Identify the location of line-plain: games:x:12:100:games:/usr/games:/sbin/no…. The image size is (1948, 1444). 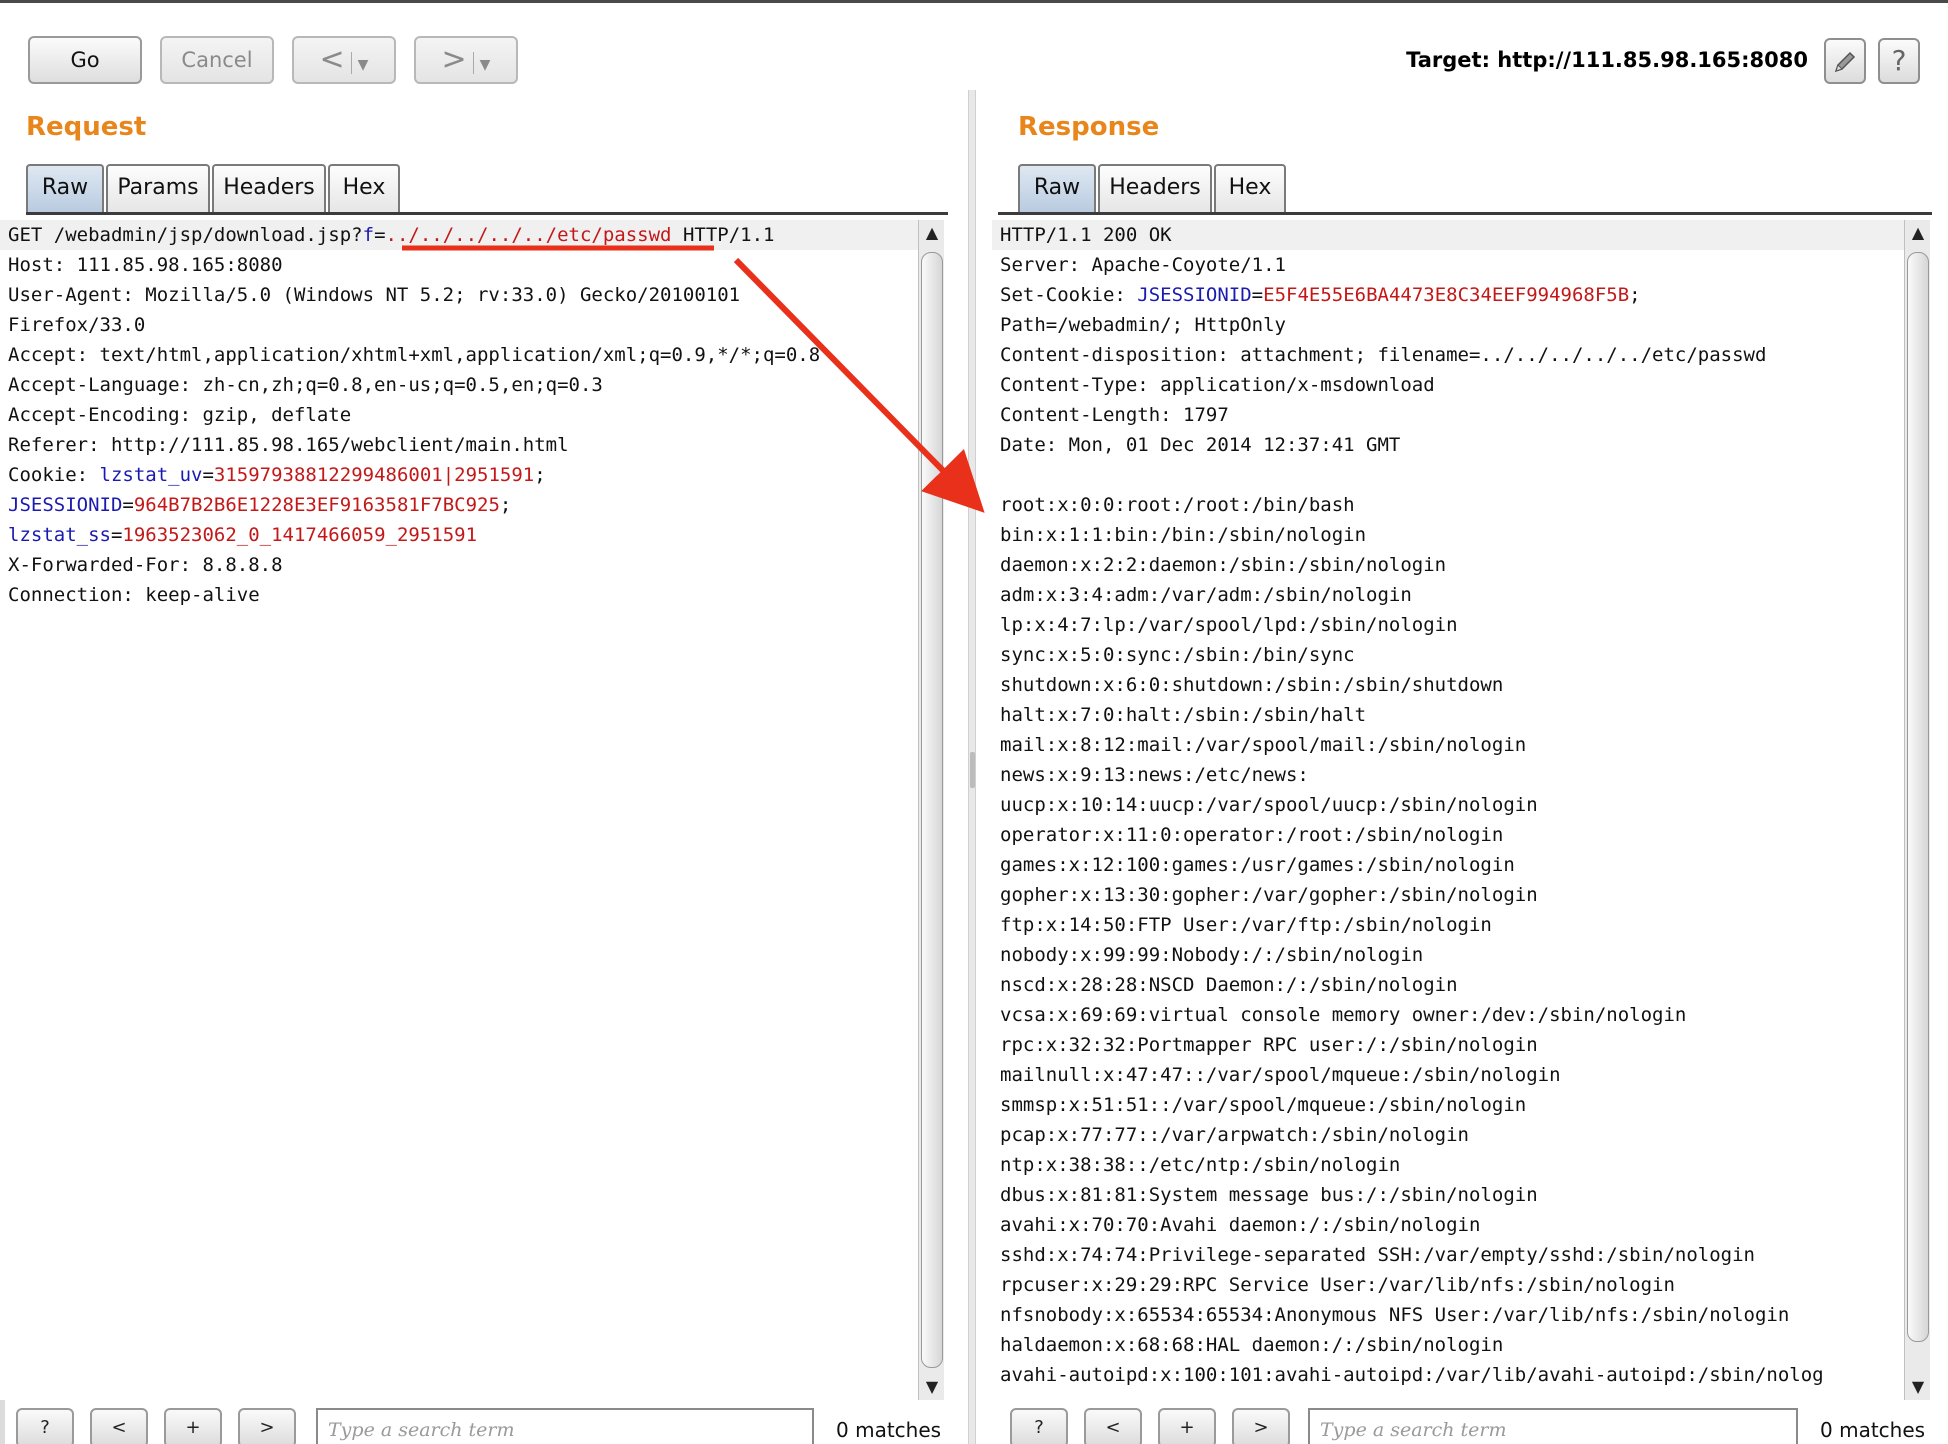
(1257, 865).